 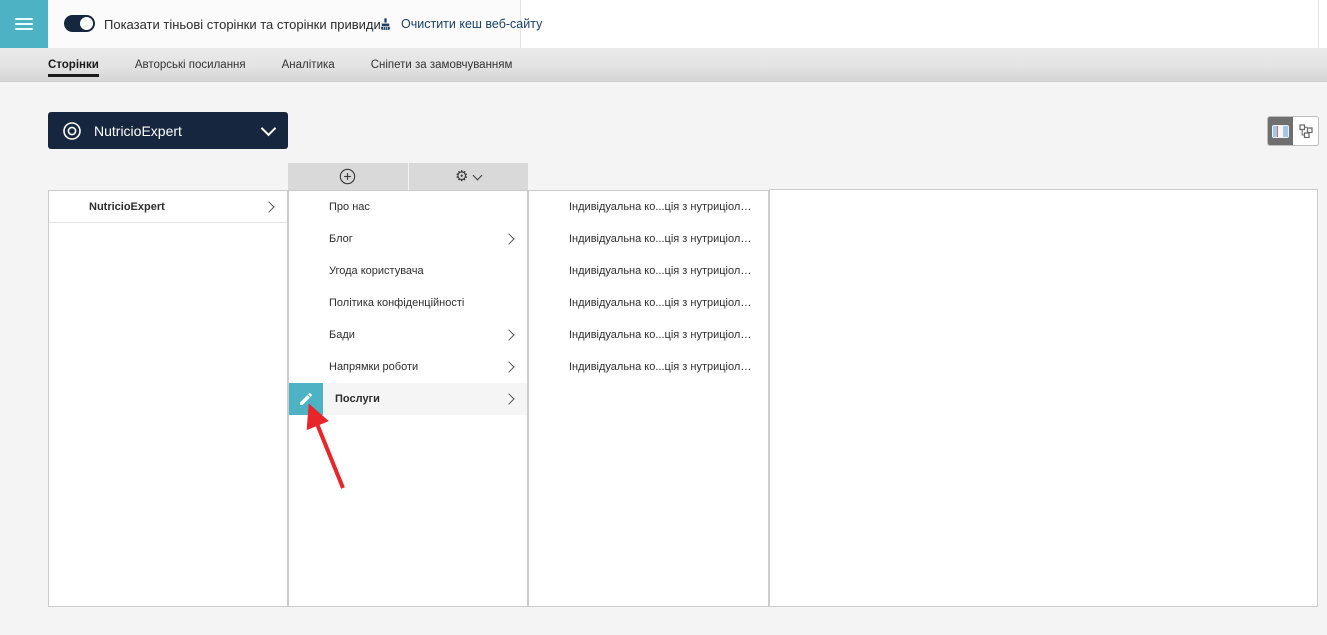 What do you see at coordinates (190, 64) in the screenshot?
I see `tab-author-links: Авторські посилання` at bounding box center [190, 64].